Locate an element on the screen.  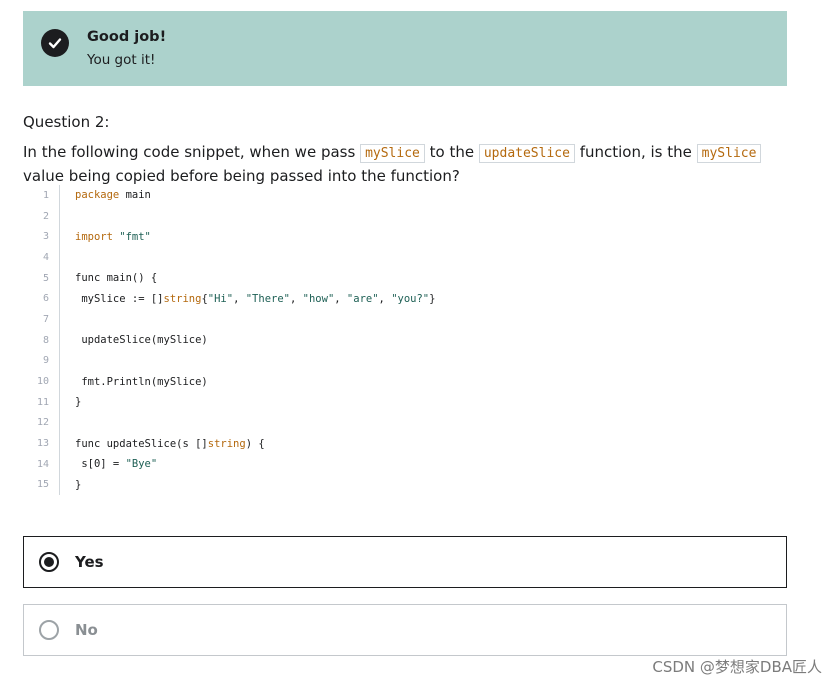
radio-selected-icon is located at coordinates (49, 562).